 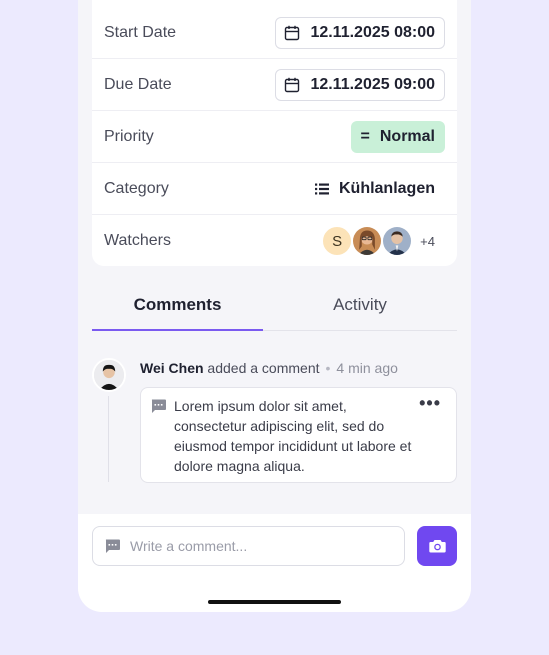 I want to click on watchers-group: S +4, so click(x=383, y=241).